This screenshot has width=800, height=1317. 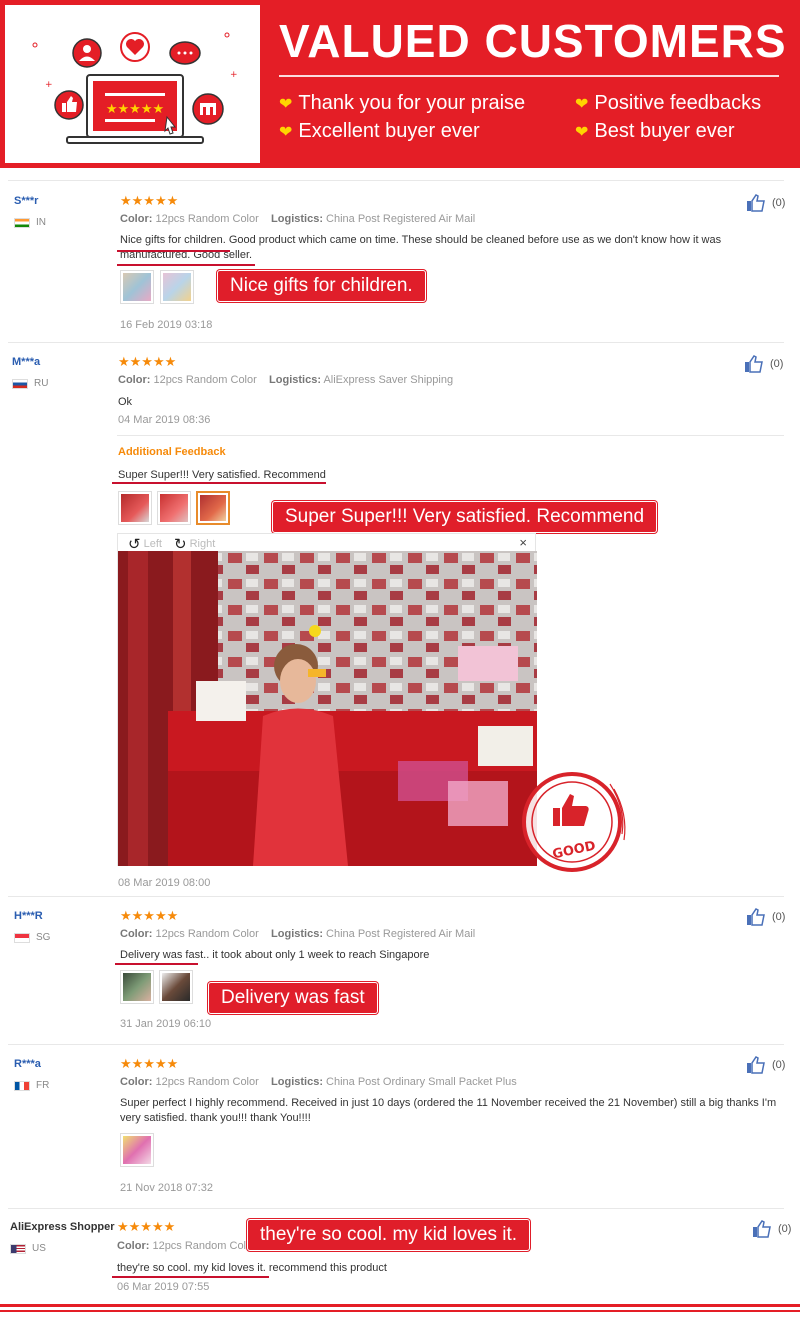 I want to click on review-date: 16 Feb 2019 03:18, so click(x=166, y=325).